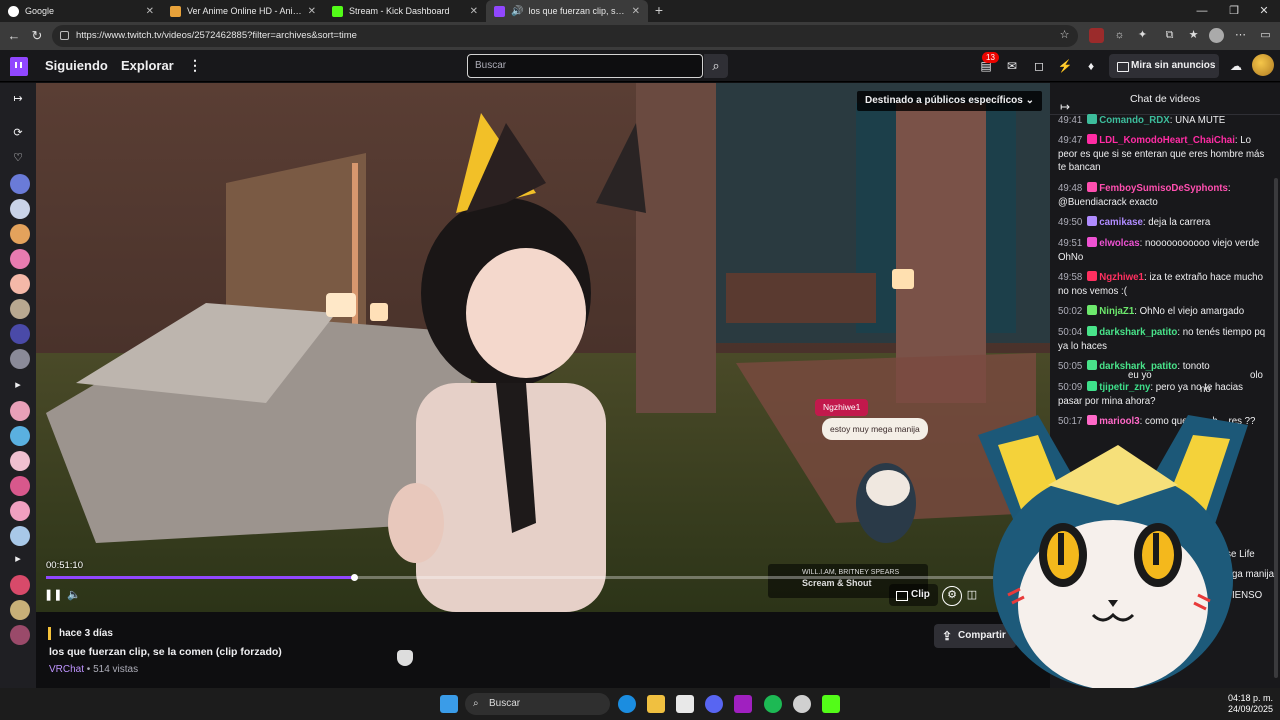  I want to click on kick-icon, so click(831, 704).